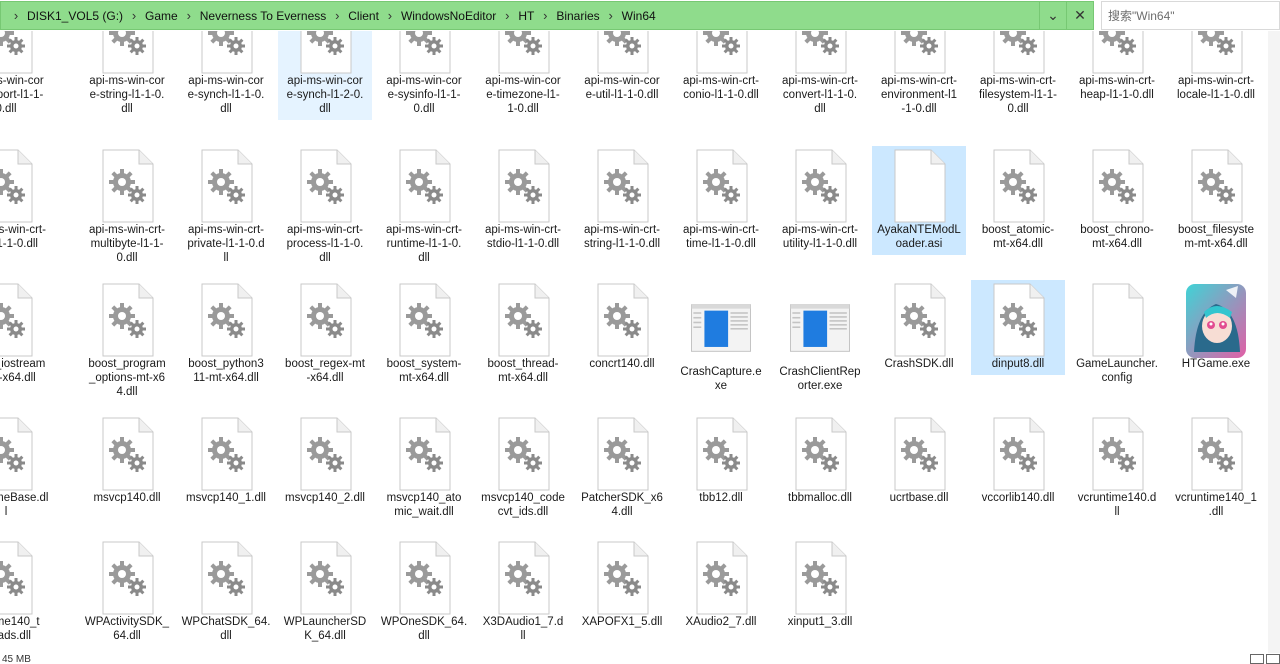  I want to click on breadcrumb-label: HT, so click(526, 15).